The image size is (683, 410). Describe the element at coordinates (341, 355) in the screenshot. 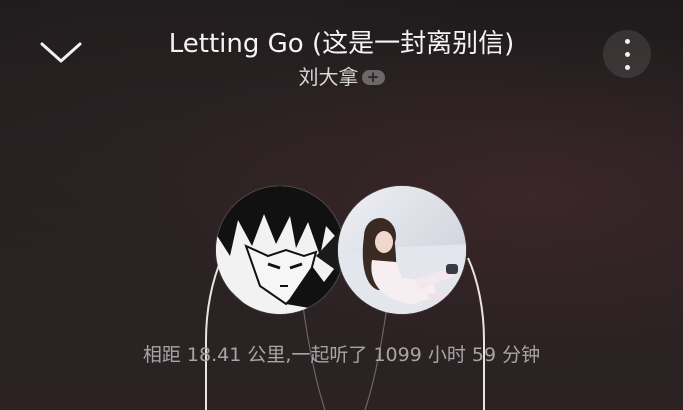

I see `listen-together-stats: 相距 18.41 公里,一起听了 1099 小时 59 分钟` at that location.